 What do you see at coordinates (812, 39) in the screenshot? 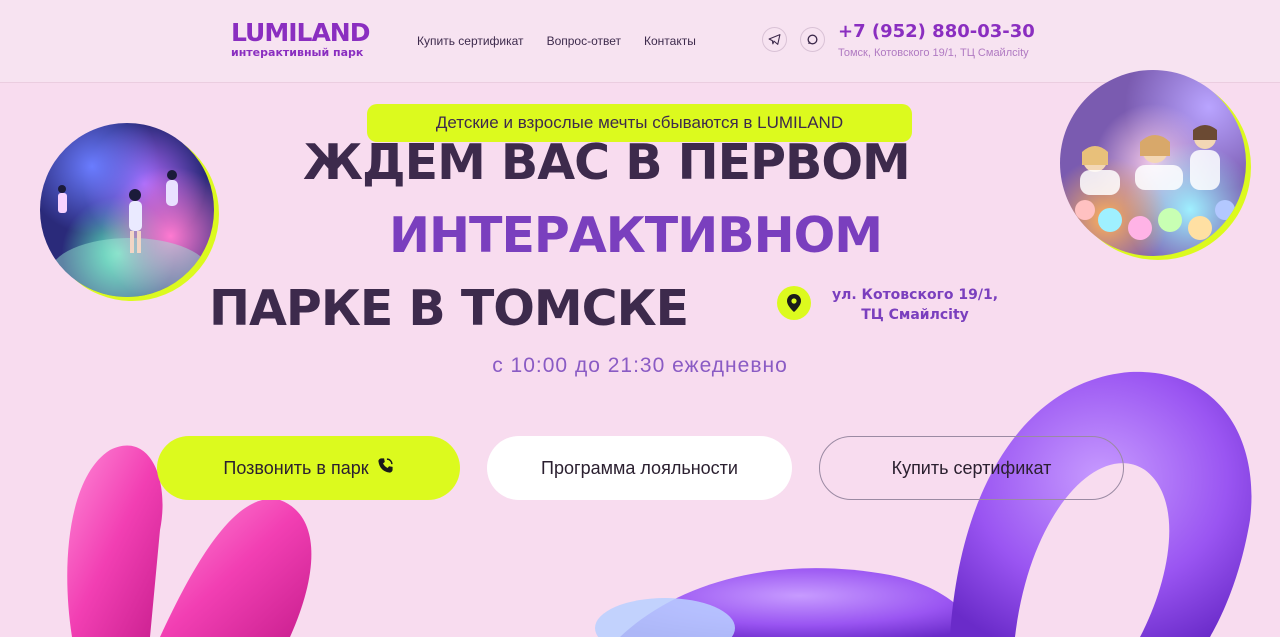
I see `whatsapp-icon` at bounding box center [812, 39].